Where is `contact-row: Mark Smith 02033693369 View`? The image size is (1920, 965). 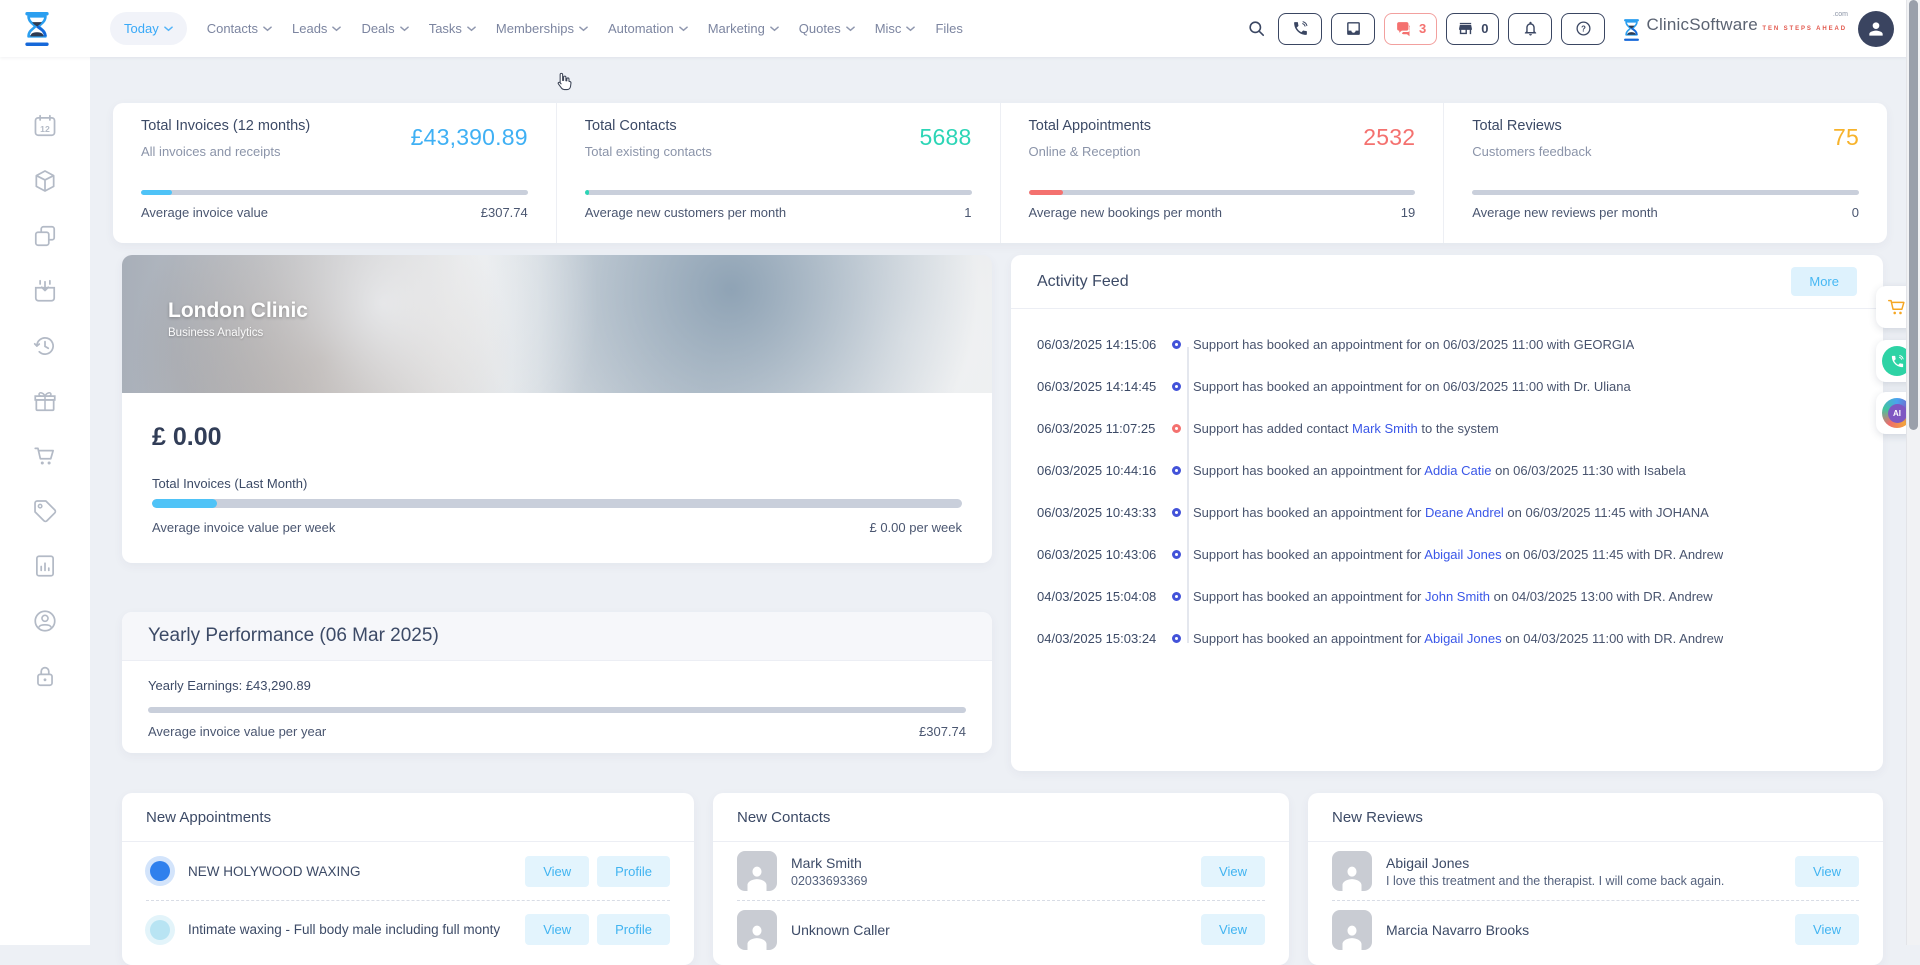
contact-row: Mark Smith 02033693369 View is located at coordinates (1001, 871).